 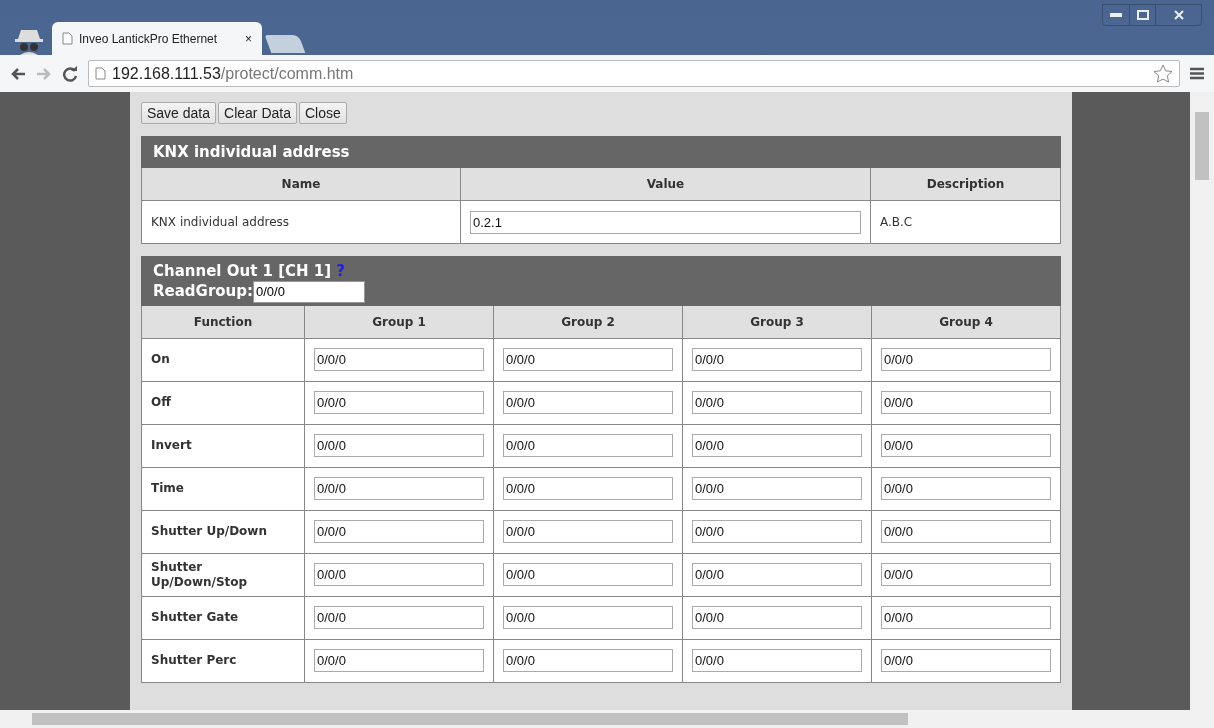 What do you see at coordinates (1197, 73) in the screenshot?
I see `menu-icon` at bounding box center [1197, 73].